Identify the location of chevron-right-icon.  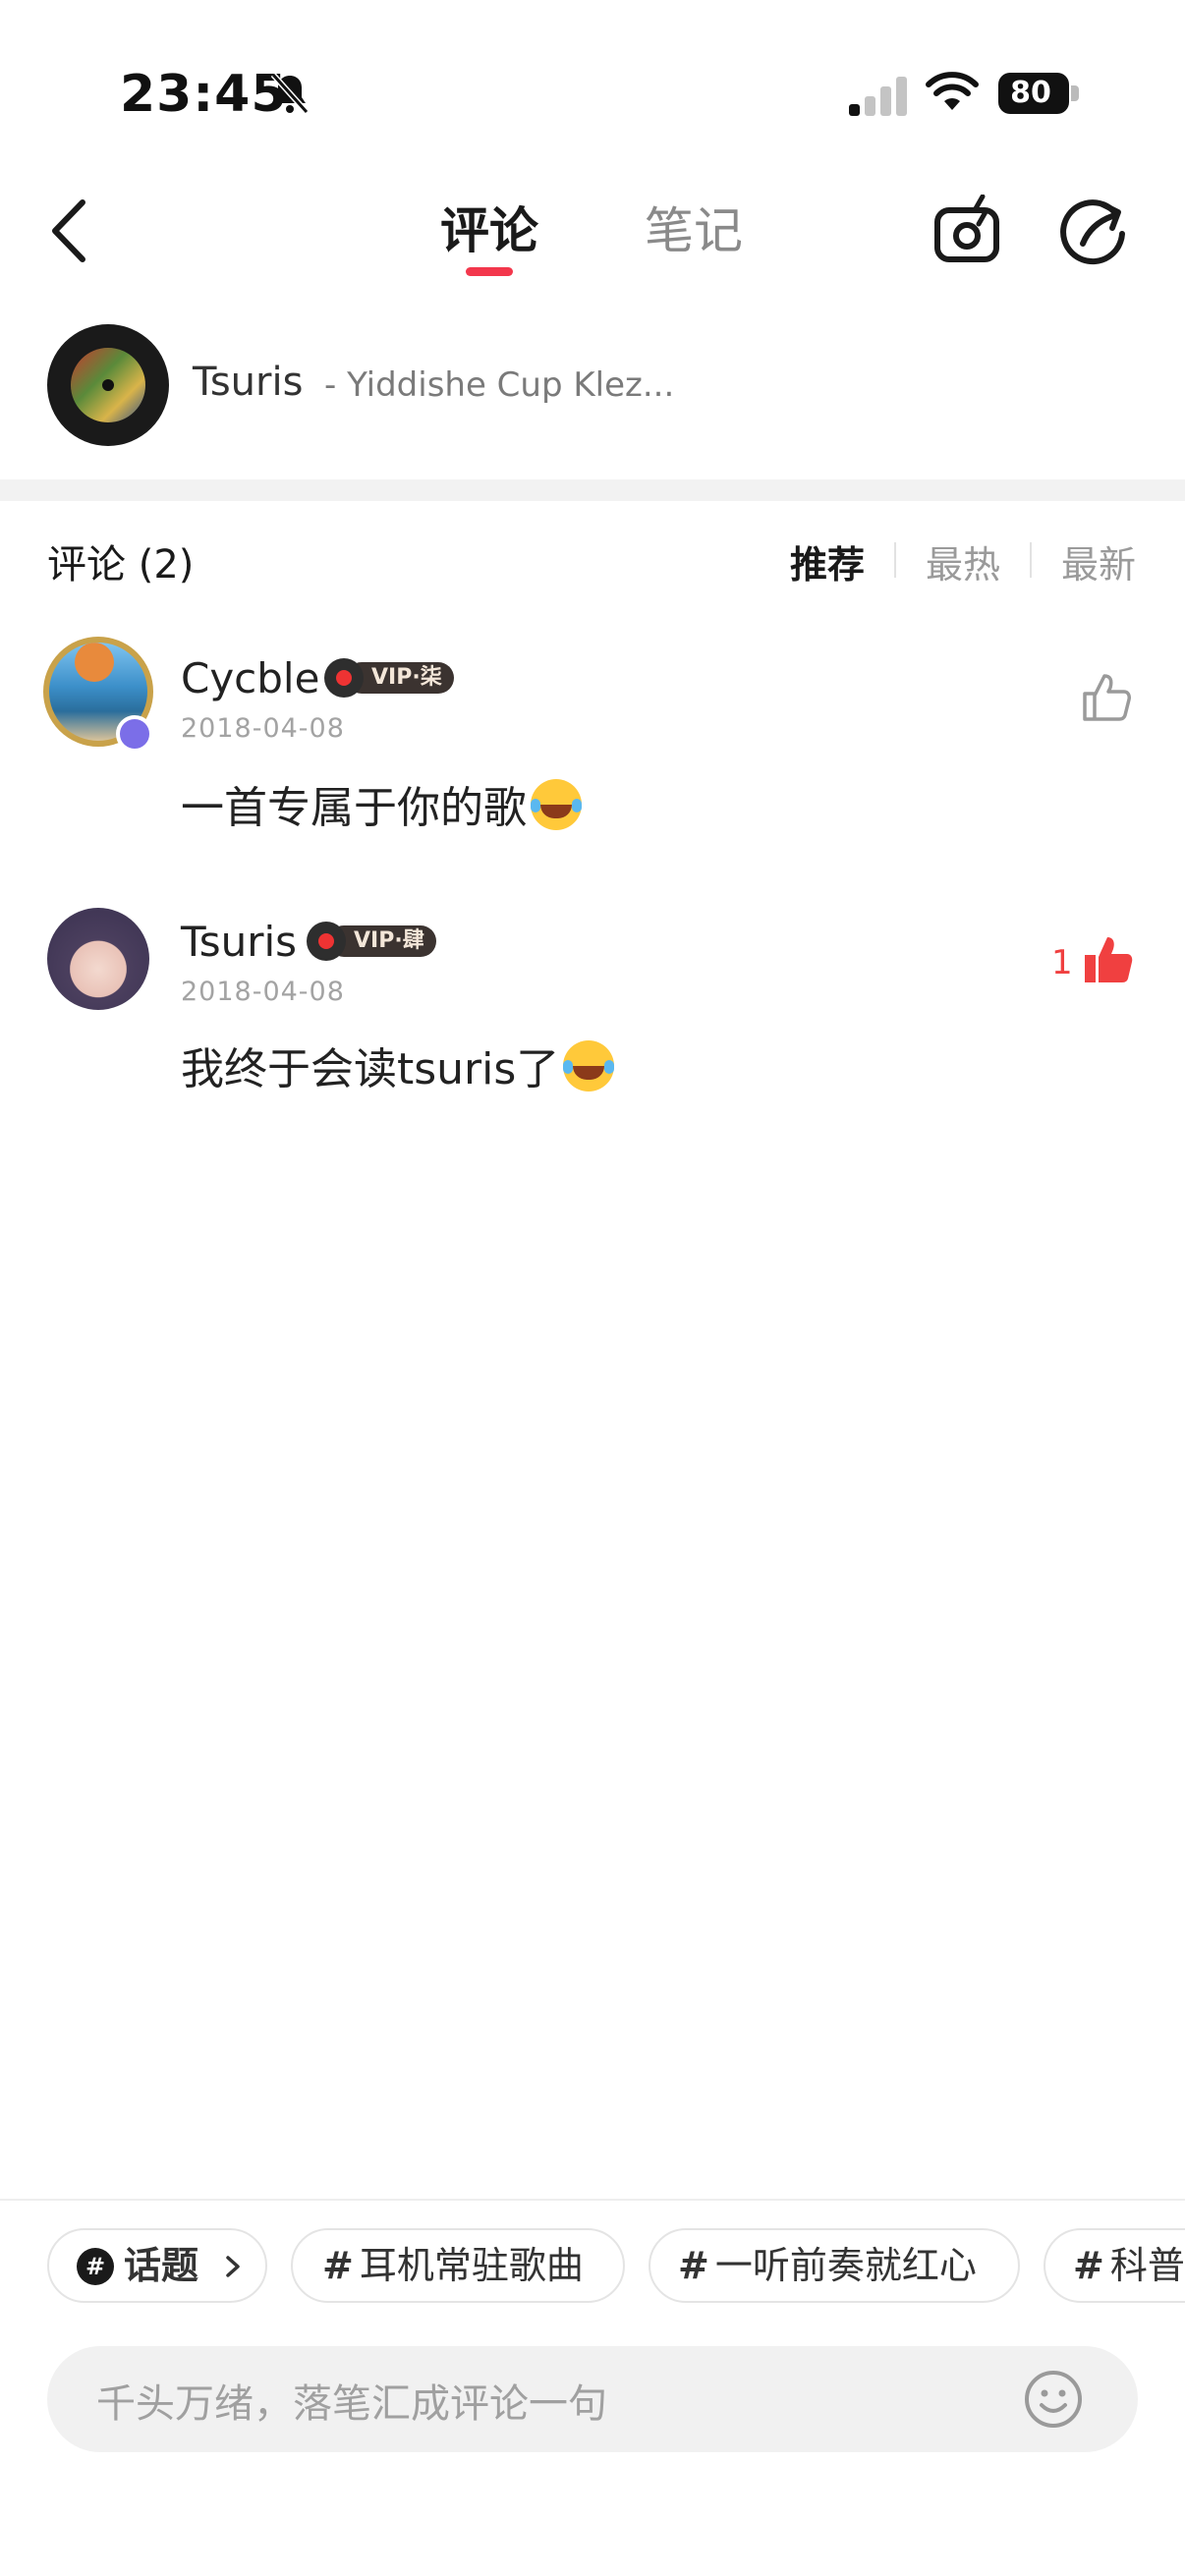
(233, 2266).